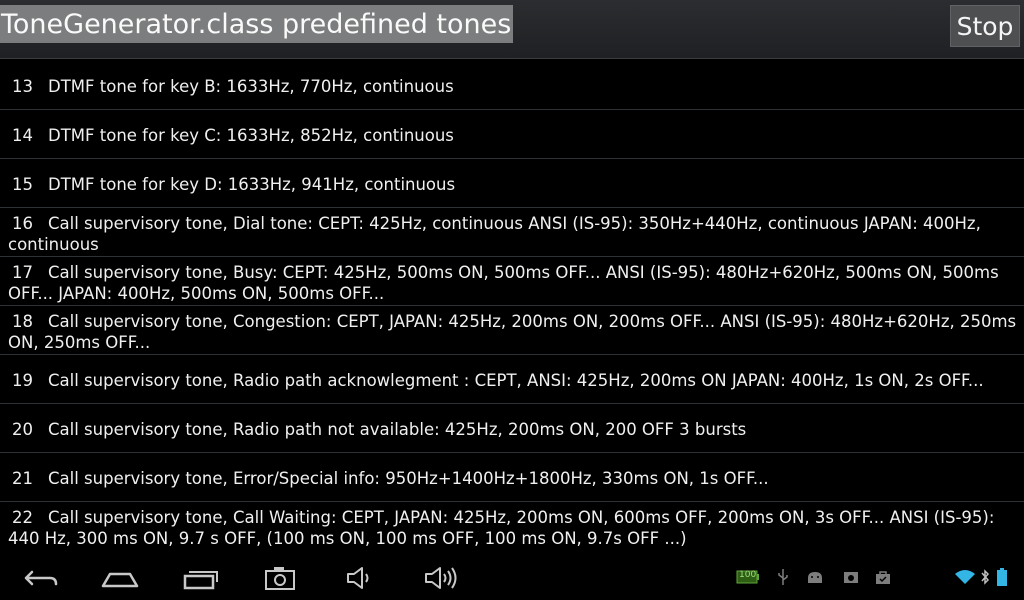 The width and height of the screenshot is (1024, 600). I want to click on tone-number: 14, so click(22, 135).